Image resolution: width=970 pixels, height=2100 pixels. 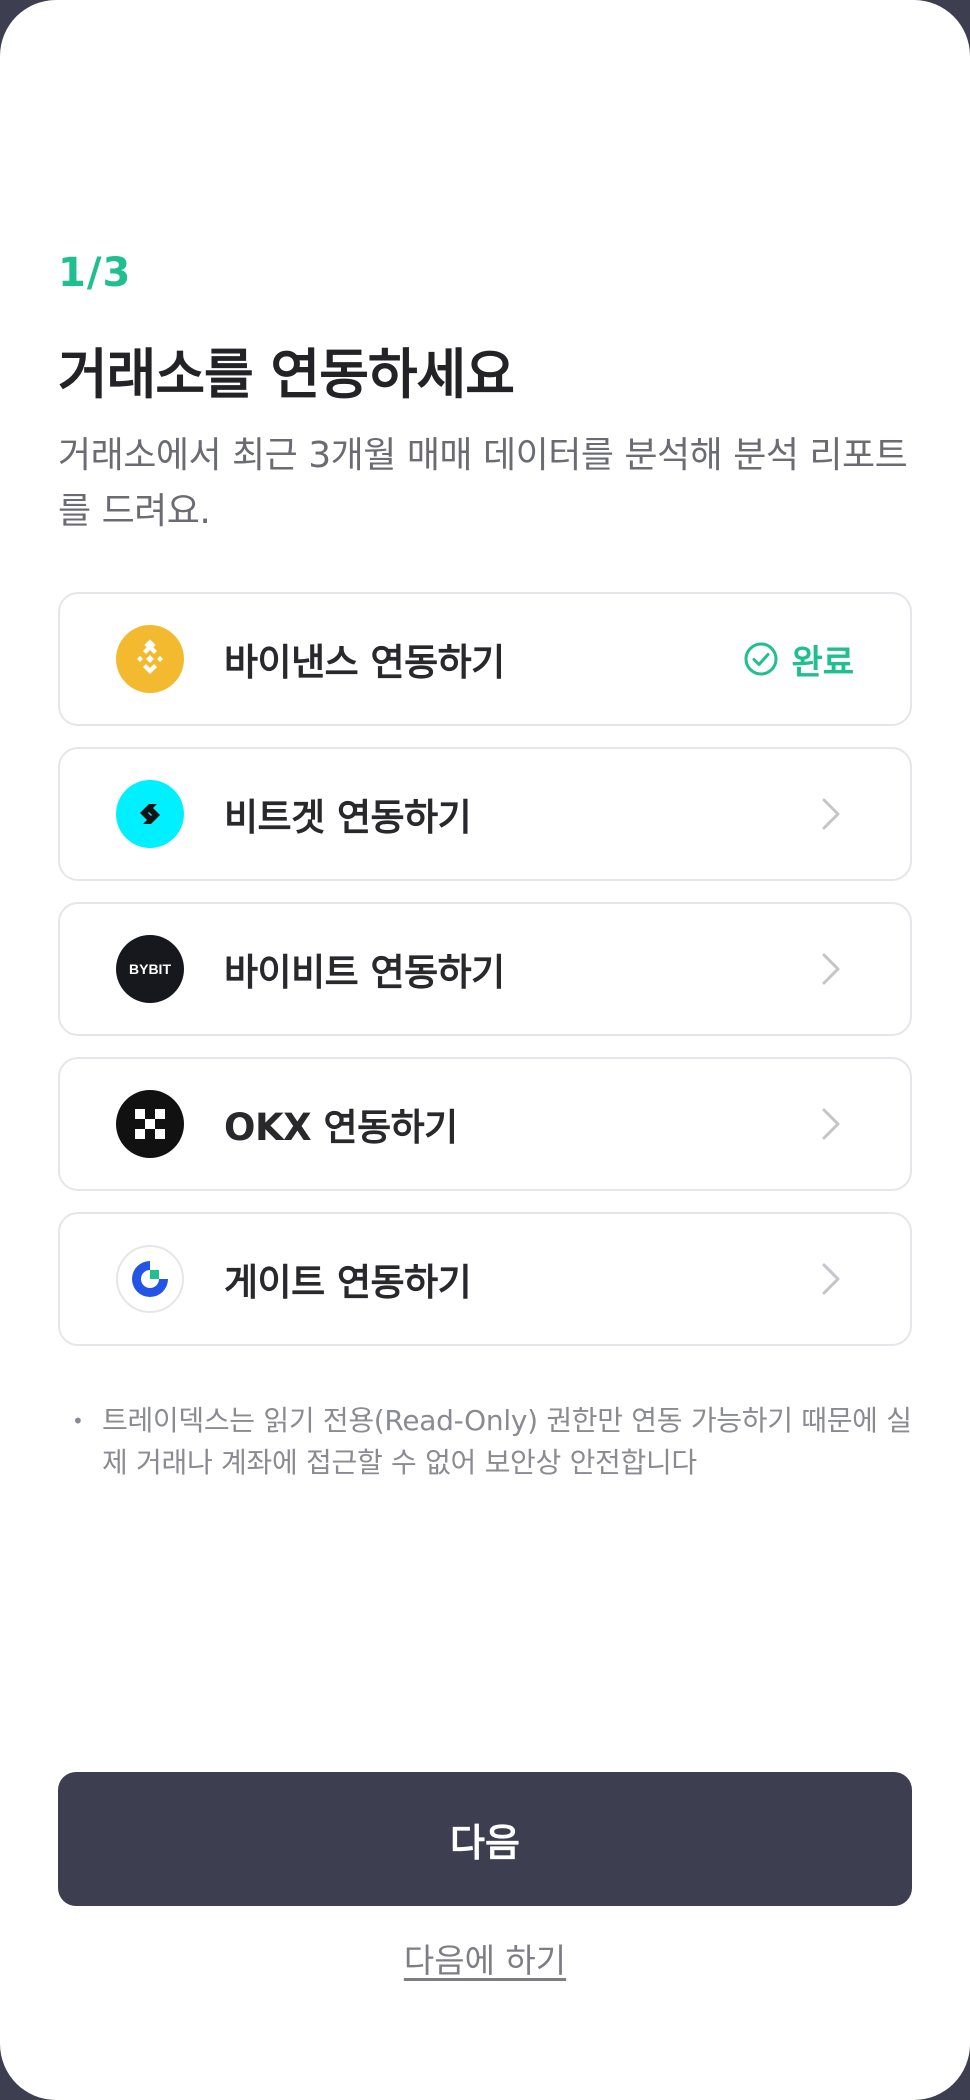 I want to click on do-later-link: 다음에 하기, so click(x=485, y=1958).